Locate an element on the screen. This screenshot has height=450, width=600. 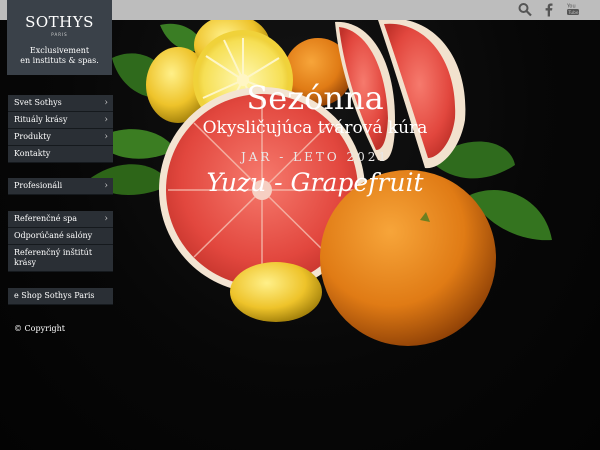
professional-menu: Profesionáli › is located at coordinates (60, 186).